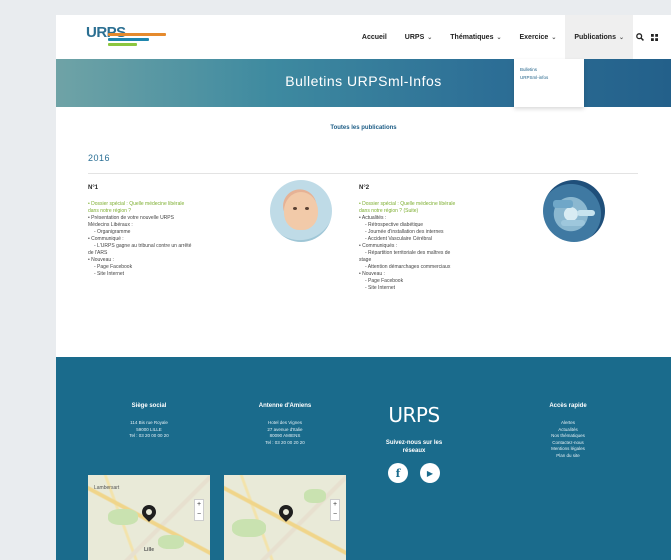 This screenshot has height=560, width=671. I want to click on search-icon, so click(640, 37).